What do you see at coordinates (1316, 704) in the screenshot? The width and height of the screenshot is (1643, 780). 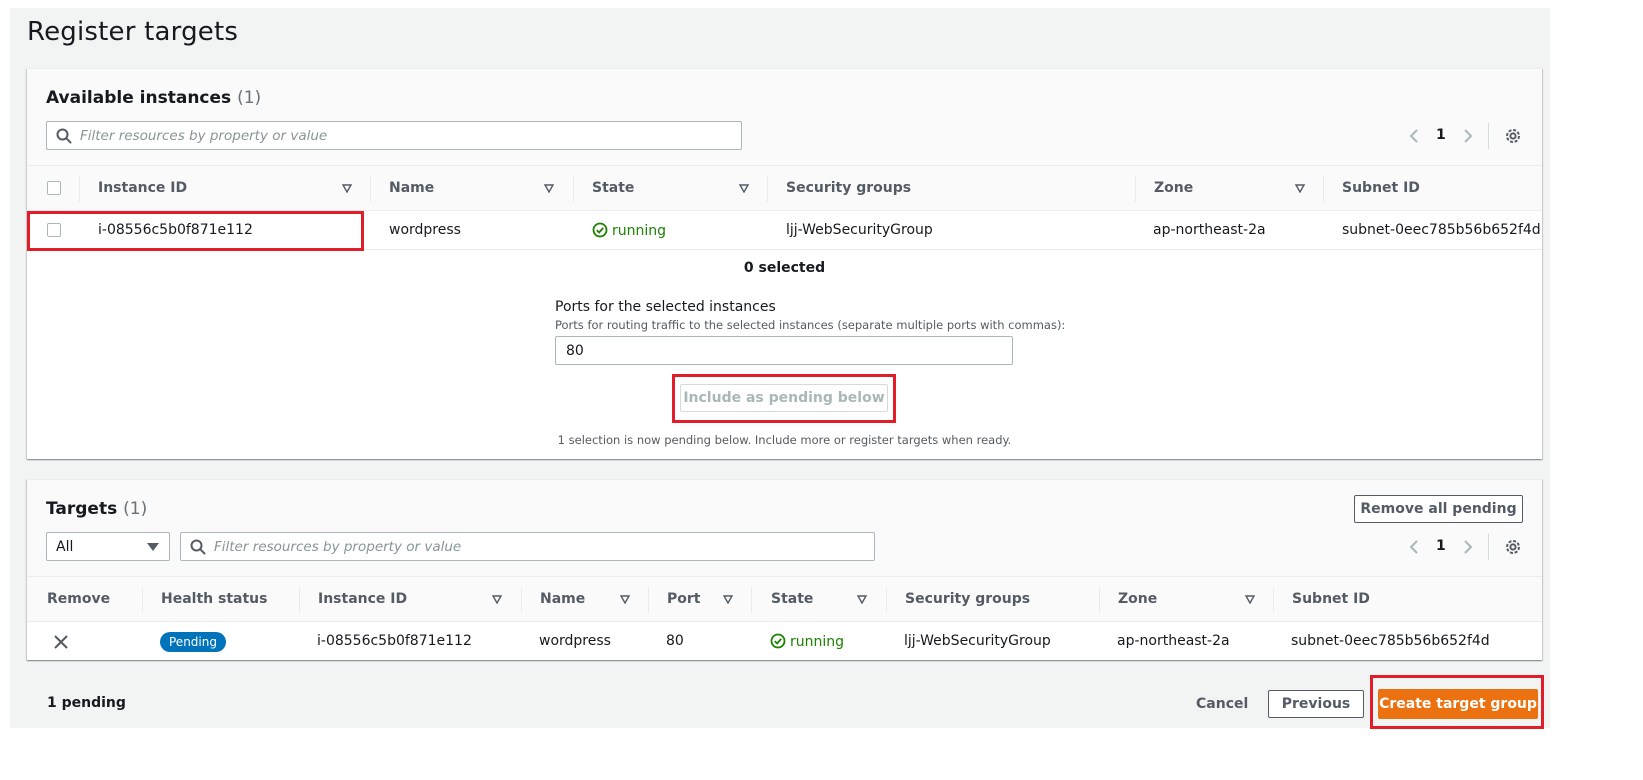 I see `previous-button: Previous` at bounding box center [1316, 704].